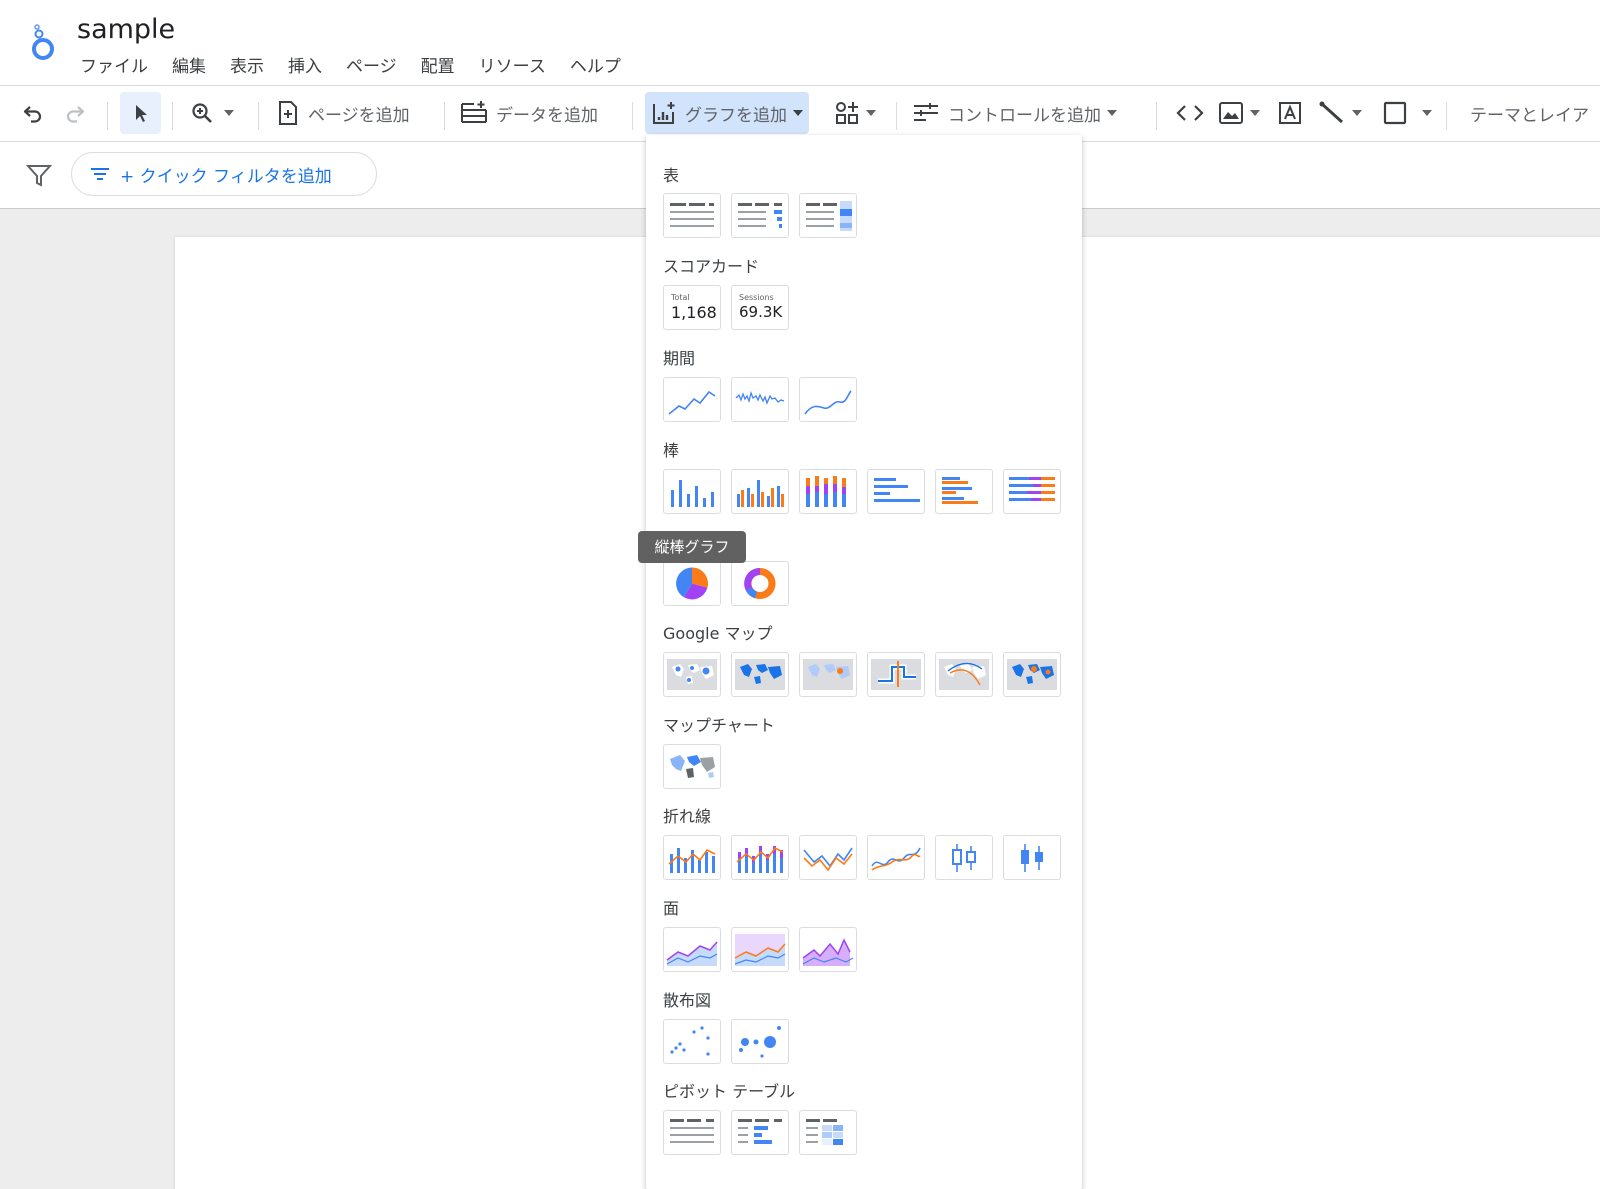 The height and width of the screenshot is (1189, 1600). What do you see at coordinates (305, 67) in the screenshot?
I see `menu-insert: 挿入` at bounding box center [305, 67].